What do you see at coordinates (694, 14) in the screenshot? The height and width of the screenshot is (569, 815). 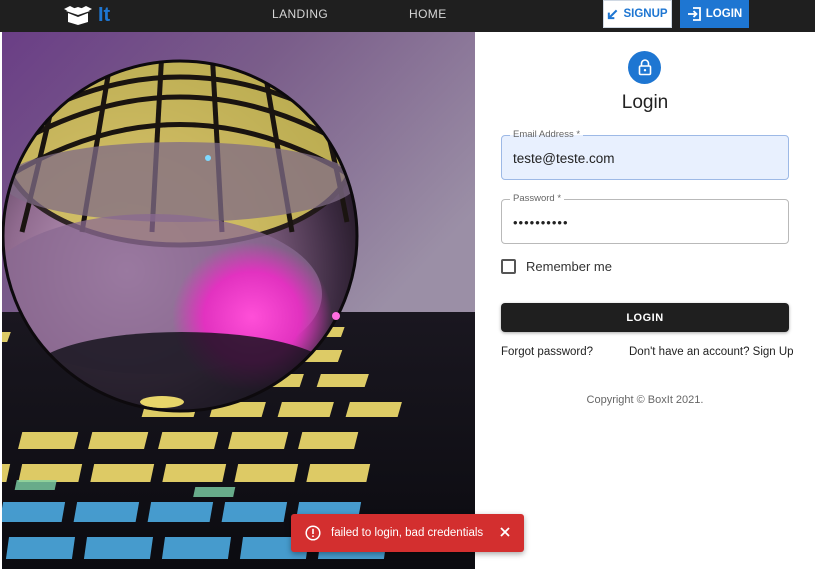 I see `login-icon` at bounding box center [694, 14].